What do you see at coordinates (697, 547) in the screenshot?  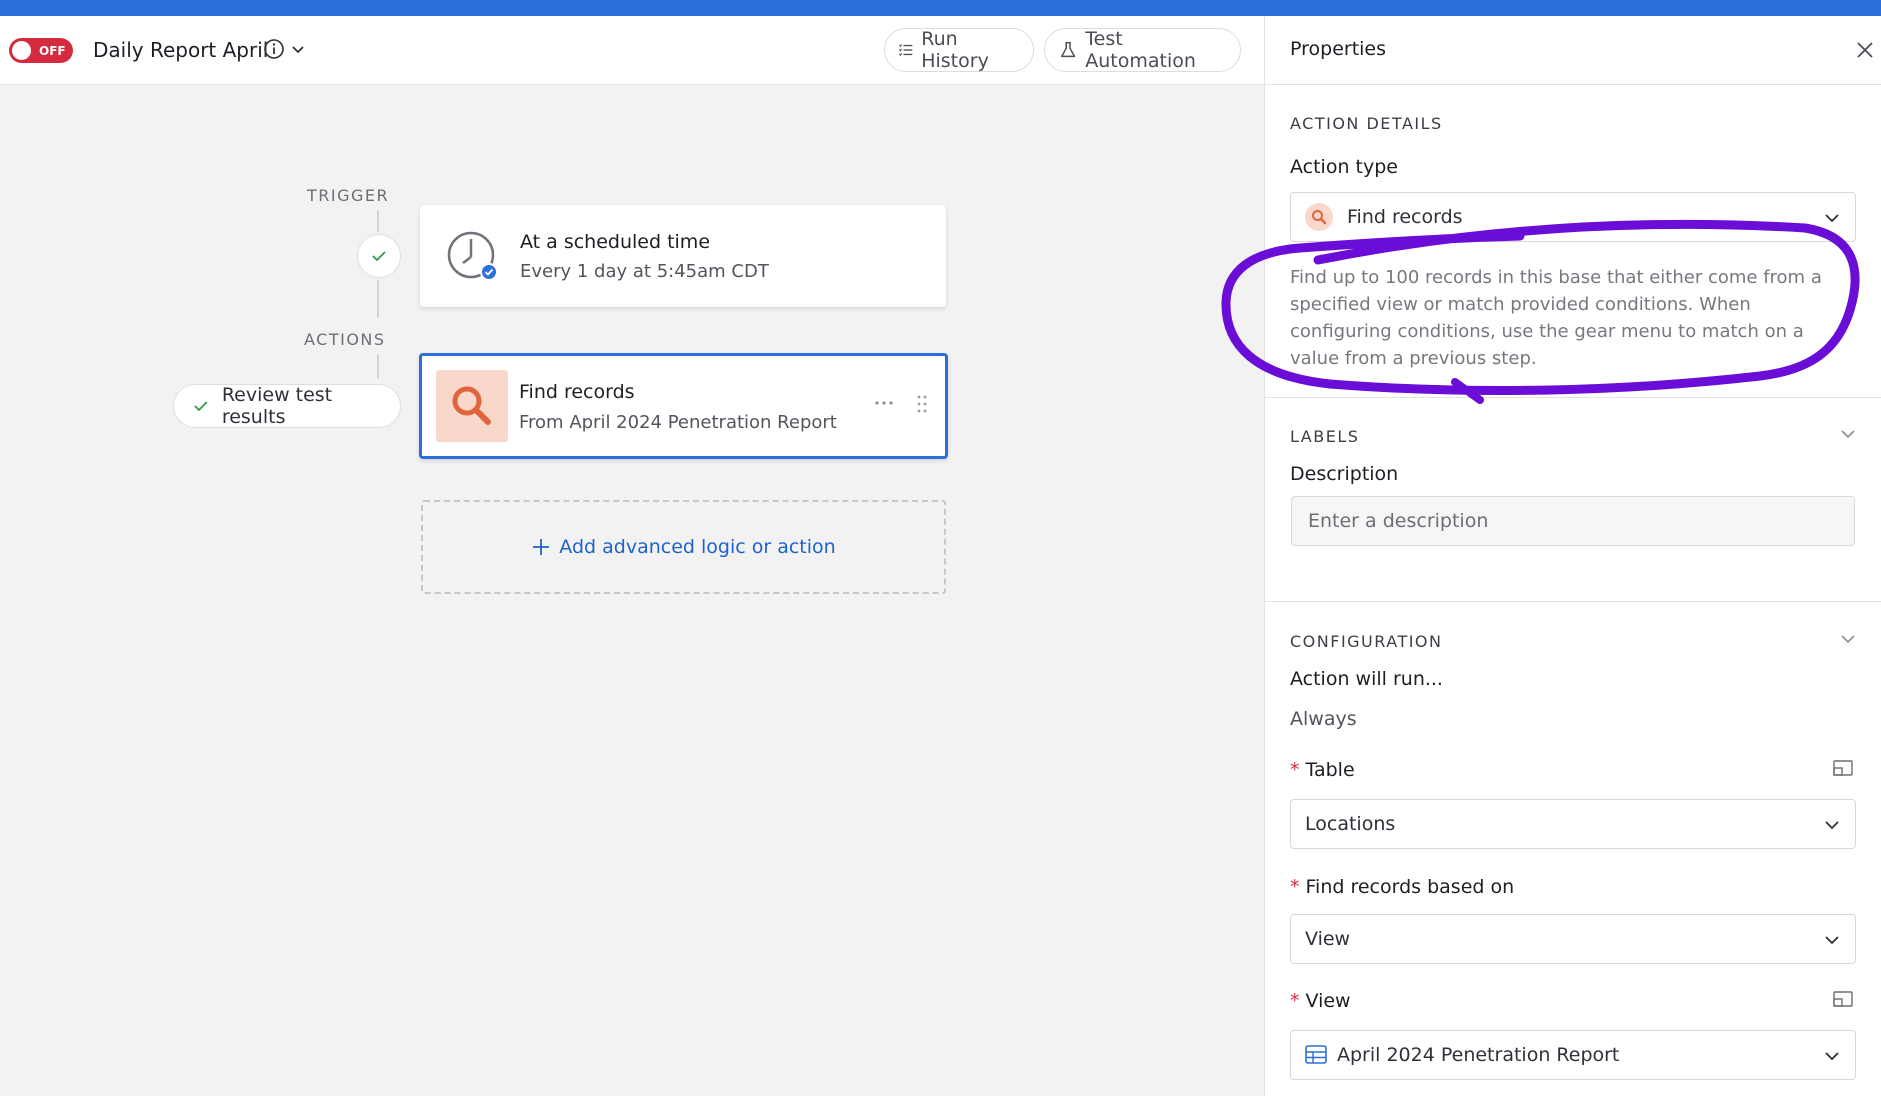 I see `add-logic-label: Add advanced logic or action` at bounding box center [697, 547].